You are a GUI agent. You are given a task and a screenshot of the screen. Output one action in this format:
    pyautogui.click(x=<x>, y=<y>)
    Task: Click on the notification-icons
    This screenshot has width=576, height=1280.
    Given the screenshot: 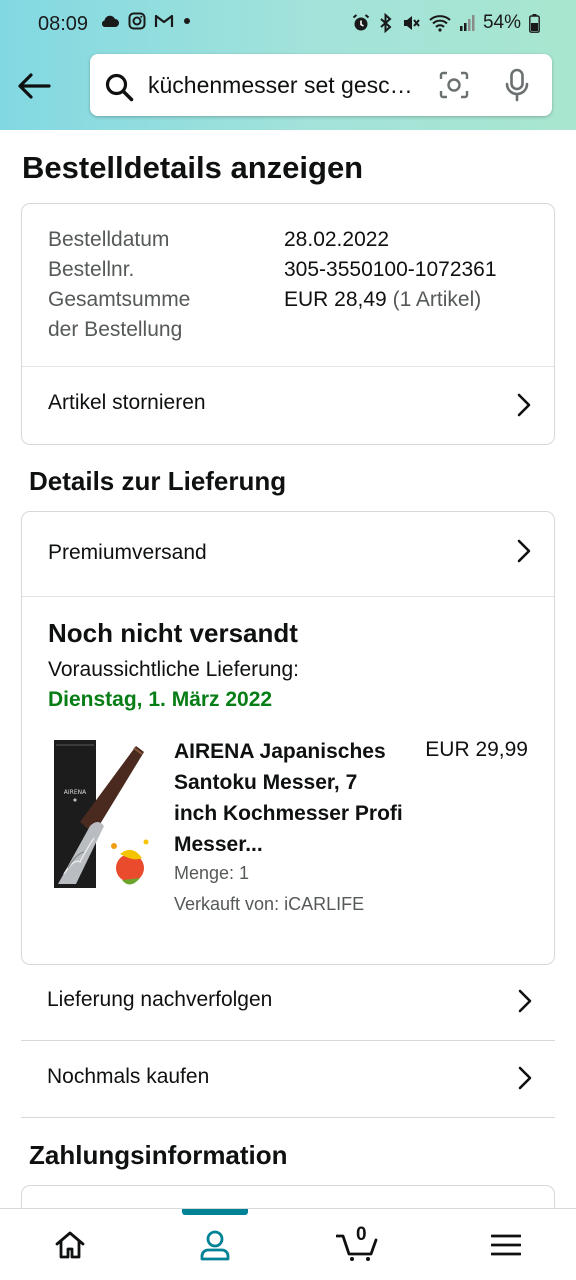 What is the action you would take?
    pyautogui.click(x=146, y=21)
    